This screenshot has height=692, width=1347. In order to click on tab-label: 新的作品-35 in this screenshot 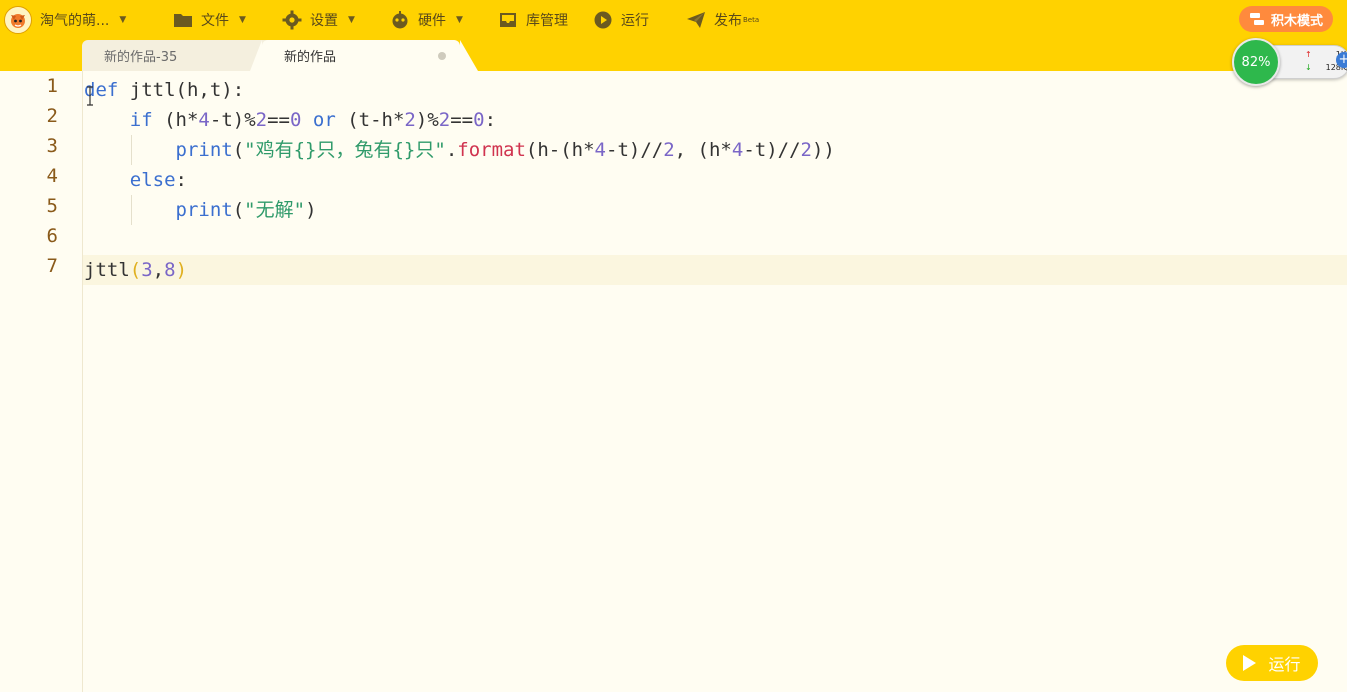, I will do `click(141, 57)`.